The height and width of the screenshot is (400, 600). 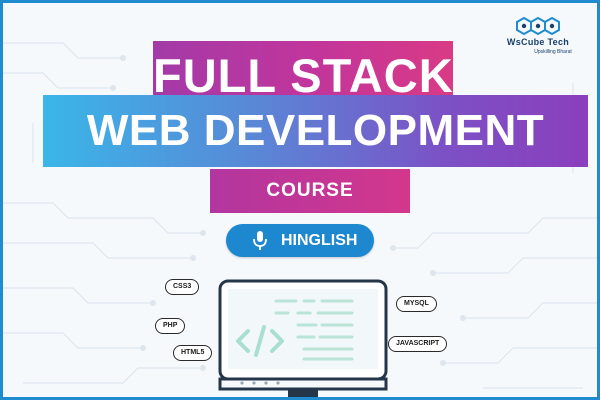 I want to click on monitor-illustration, so click(x=303, y=338).